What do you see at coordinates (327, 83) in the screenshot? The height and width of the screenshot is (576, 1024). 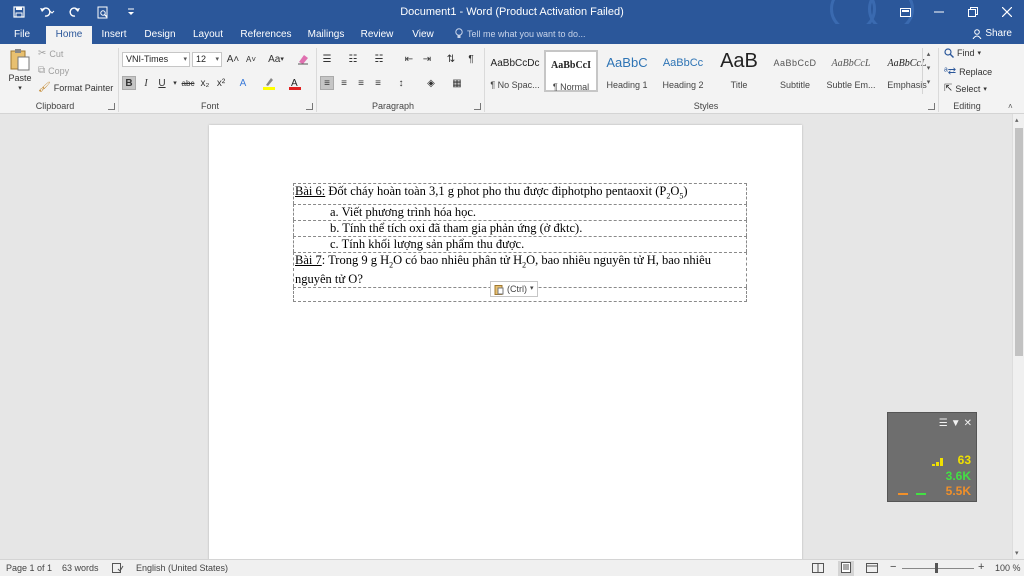 I see `align-left-button: ≡` at bounding box center [327, 83].